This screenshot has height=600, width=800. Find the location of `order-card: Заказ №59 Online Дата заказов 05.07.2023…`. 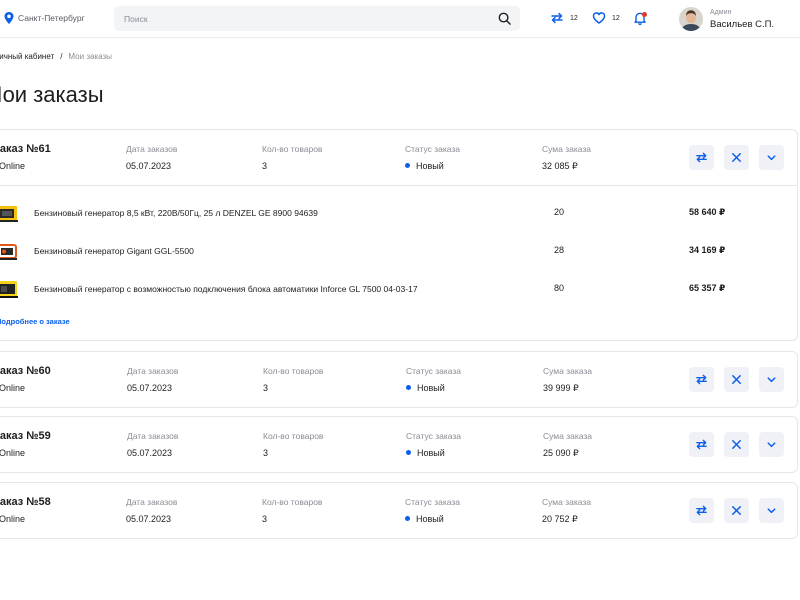

order-card: Заказ №59 Online Дата заказов 05.07.2023… is located at coordinates (399, 444).